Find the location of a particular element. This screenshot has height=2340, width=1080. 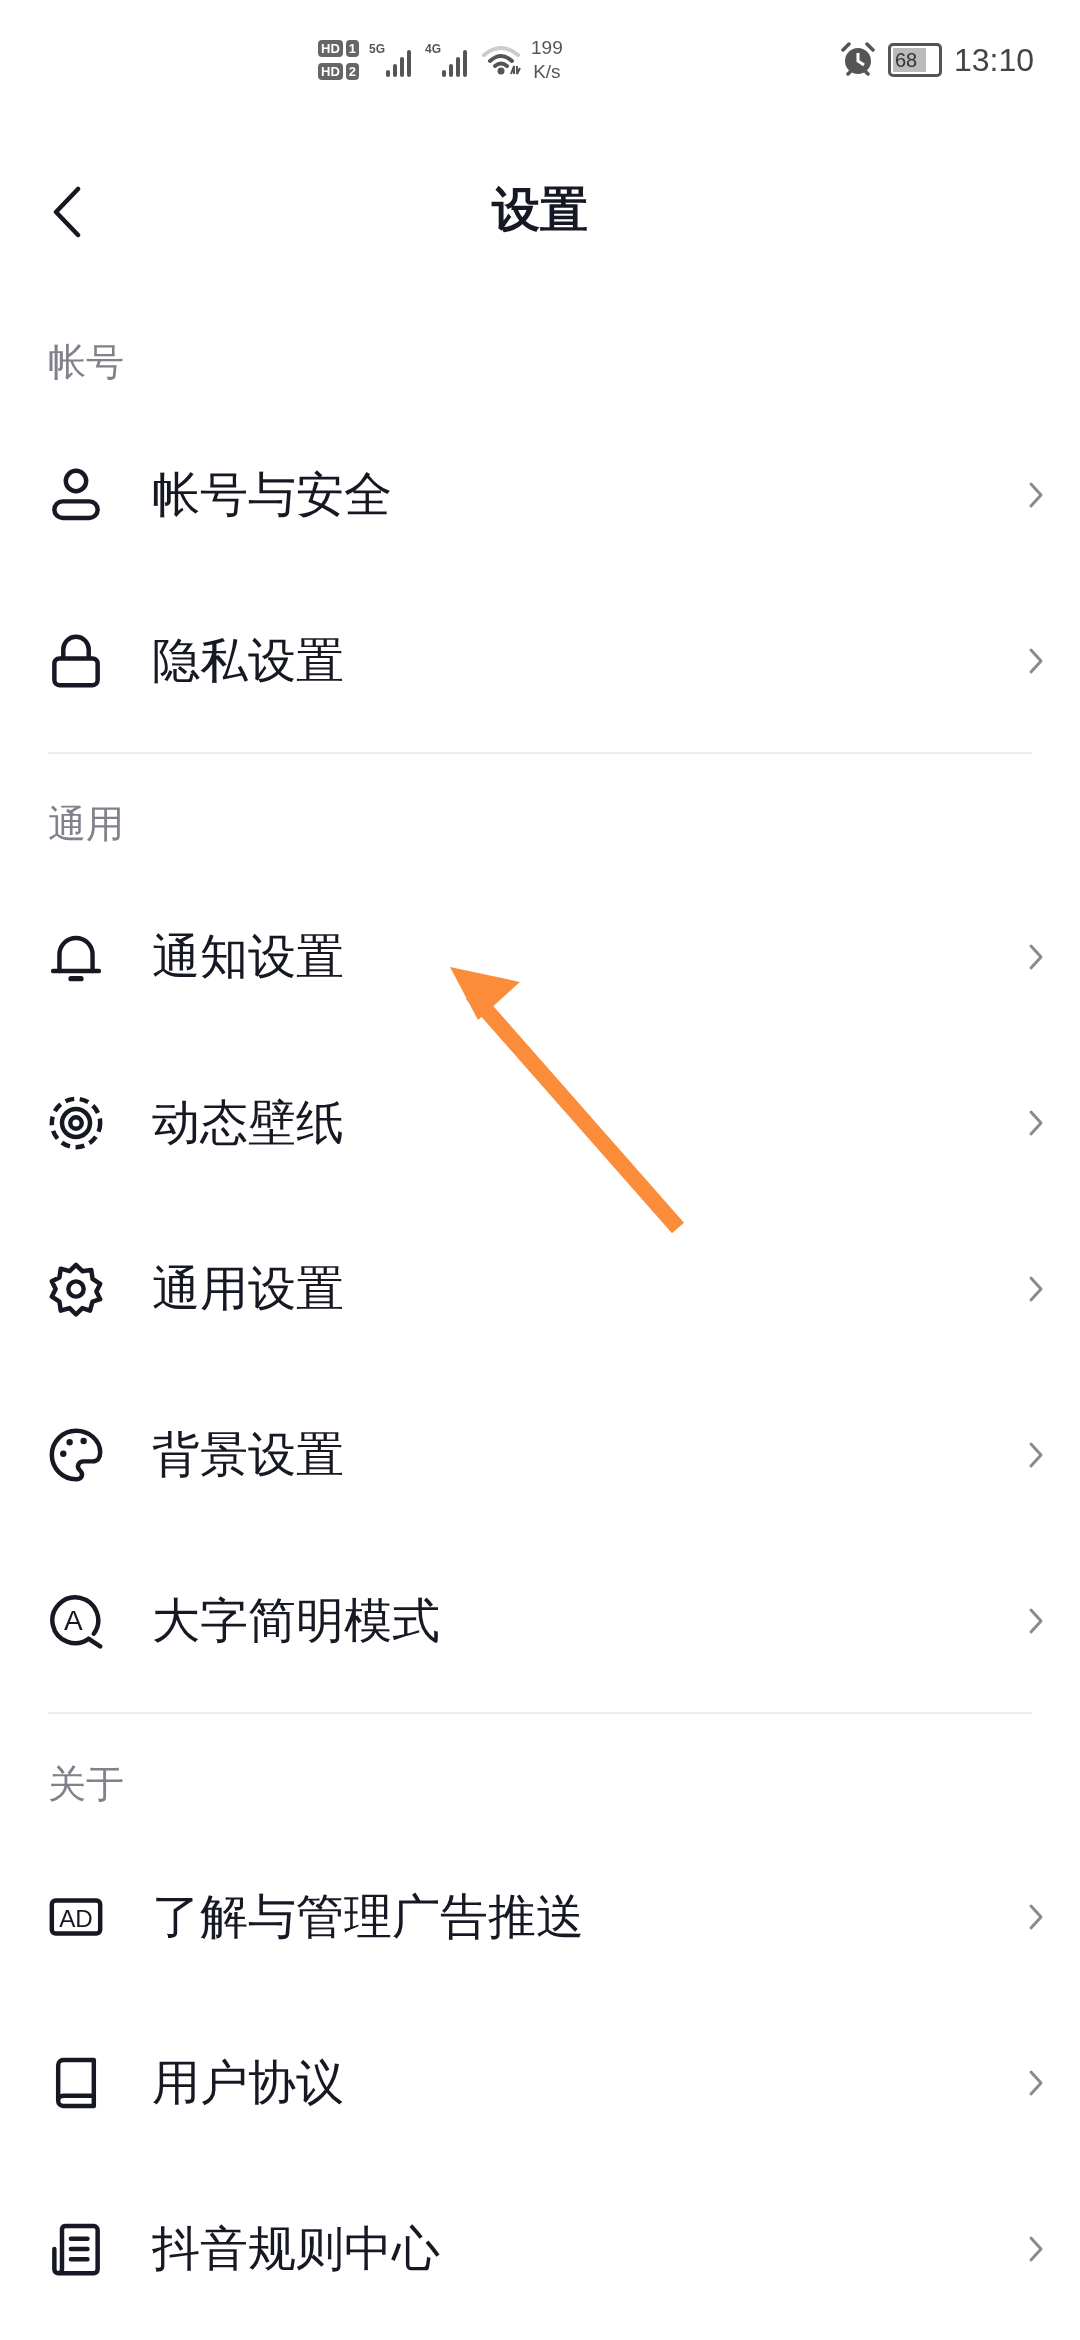

settings-item: 动态壁纸 is located at coordinates (540, 1123).